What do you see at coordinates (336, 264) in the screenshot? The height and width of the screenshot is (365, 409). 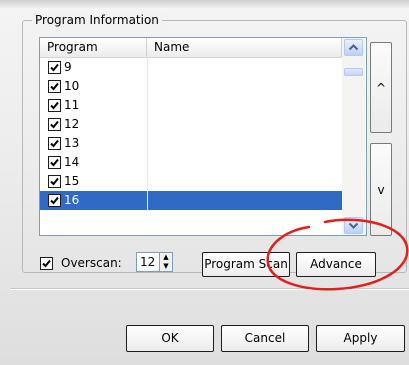 I see `advance-button: Advance` at bounding box center [336, 264].